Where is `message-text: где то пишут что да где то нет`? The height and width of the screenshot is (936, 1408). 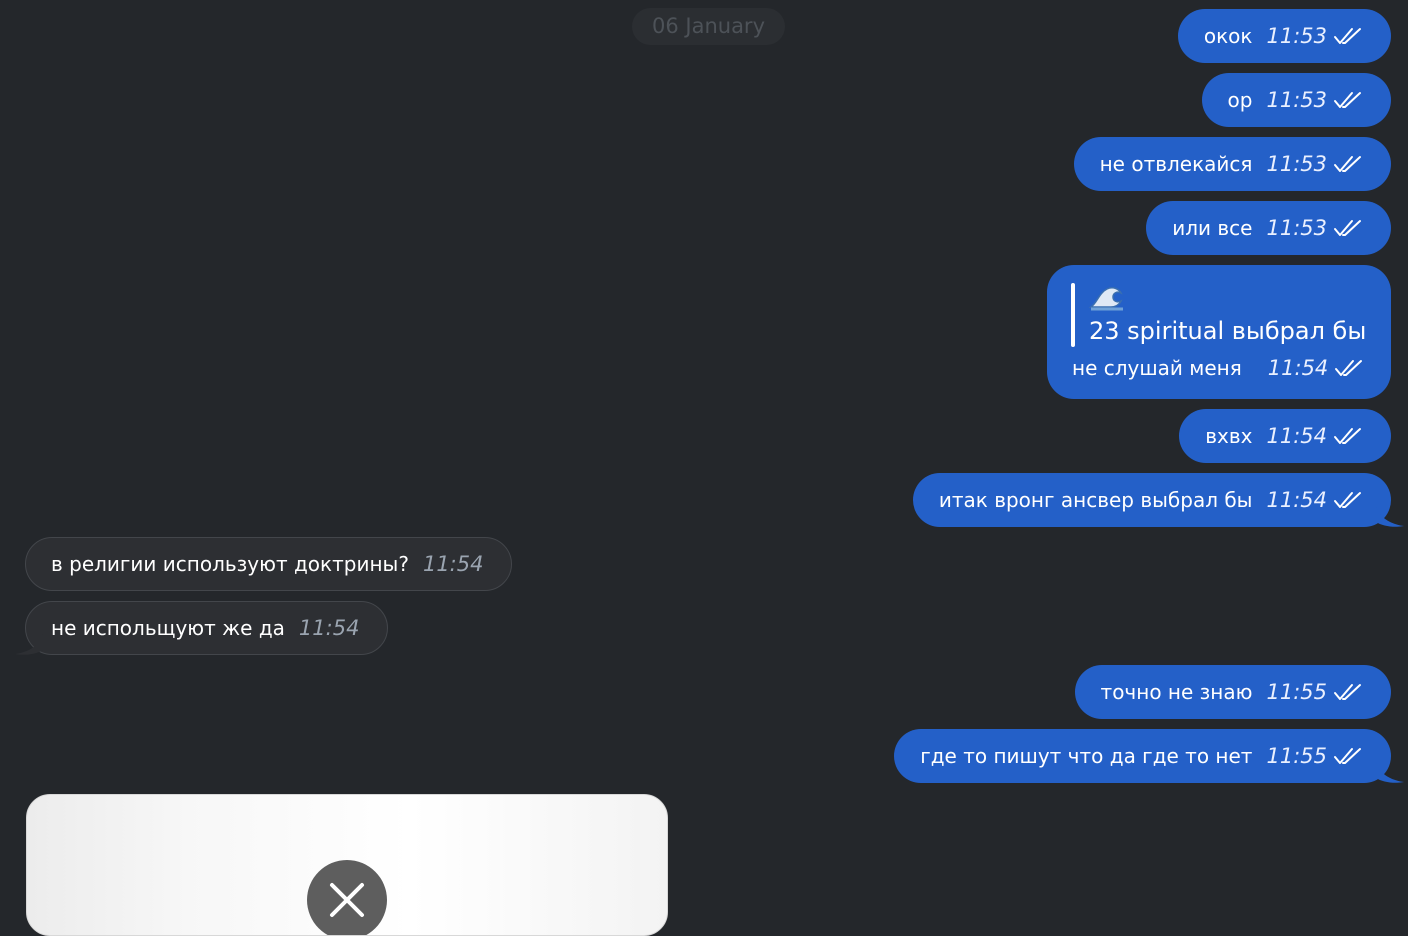
message-text: где то пишут что да где то нет is located at coordinates (1086, 756).